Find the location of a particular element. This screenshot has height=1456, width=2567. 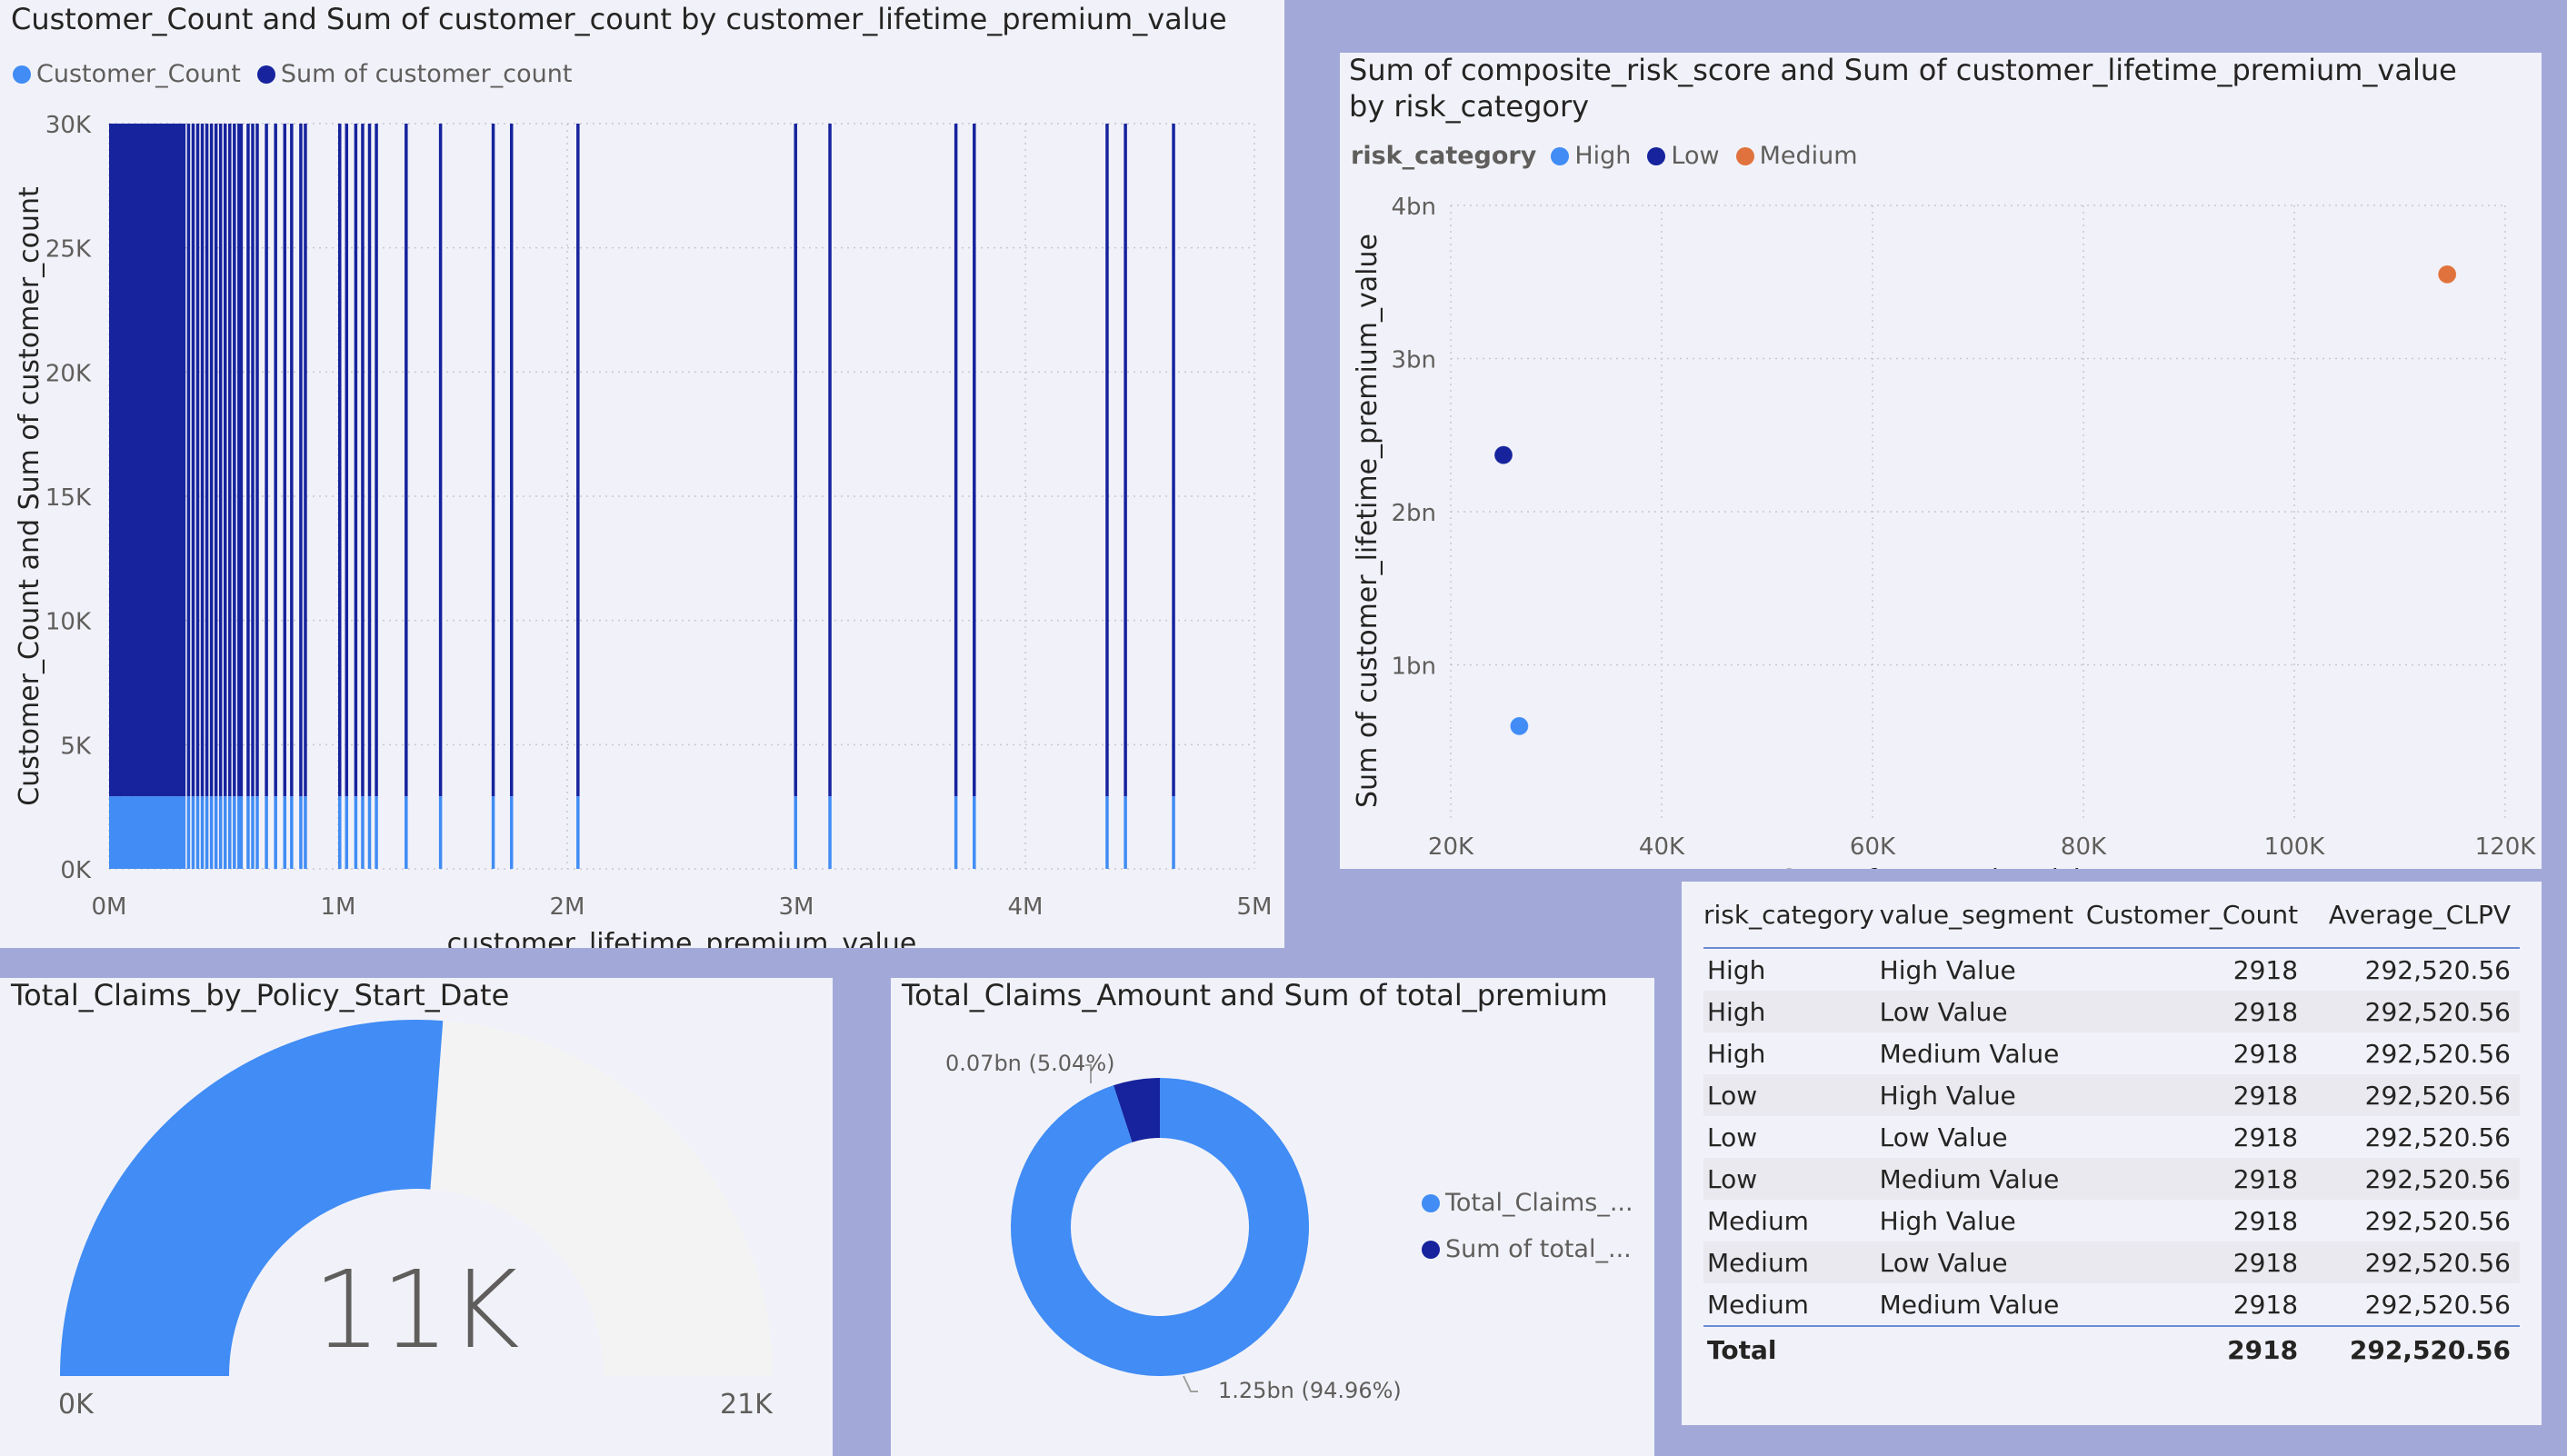

gauge-value-label: 11K is located at coordinates (416, 1309).